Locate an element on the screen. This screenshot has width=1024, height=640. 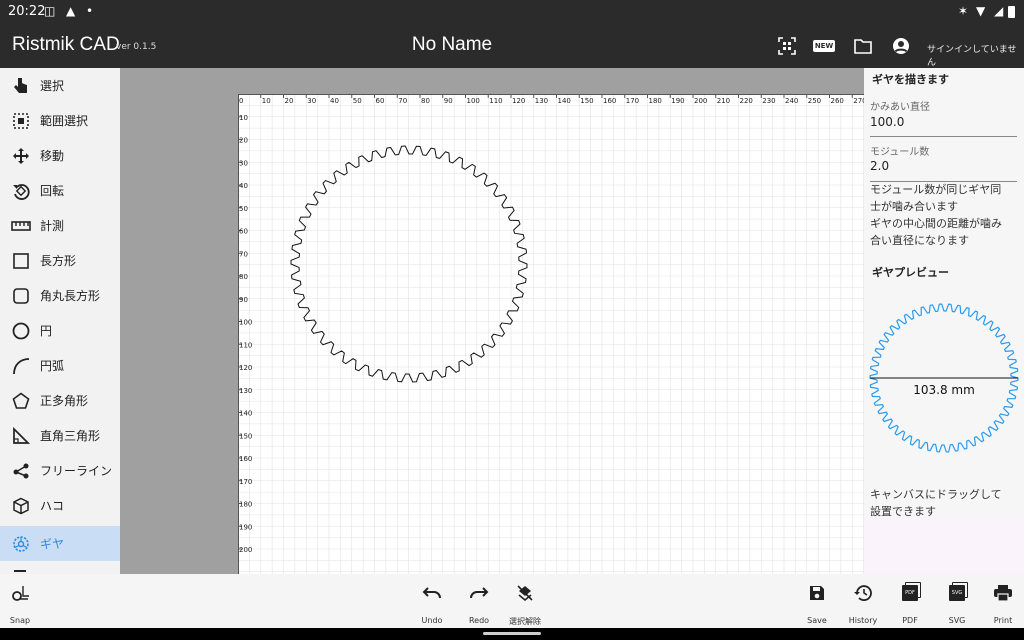
ruler-x-label: 200 is located at coordinates (700, 101).